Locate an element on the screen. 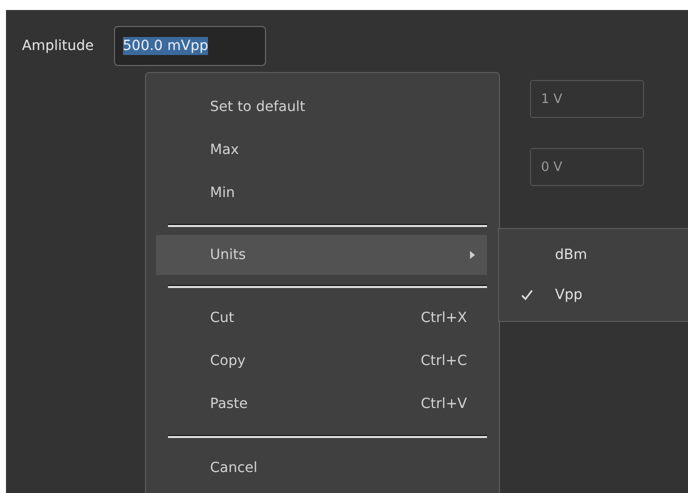 Image resolution: width=688 pixels, height=493 pixels. menu-item: Copy Ctrl+C is located at coordinates (318, 360).